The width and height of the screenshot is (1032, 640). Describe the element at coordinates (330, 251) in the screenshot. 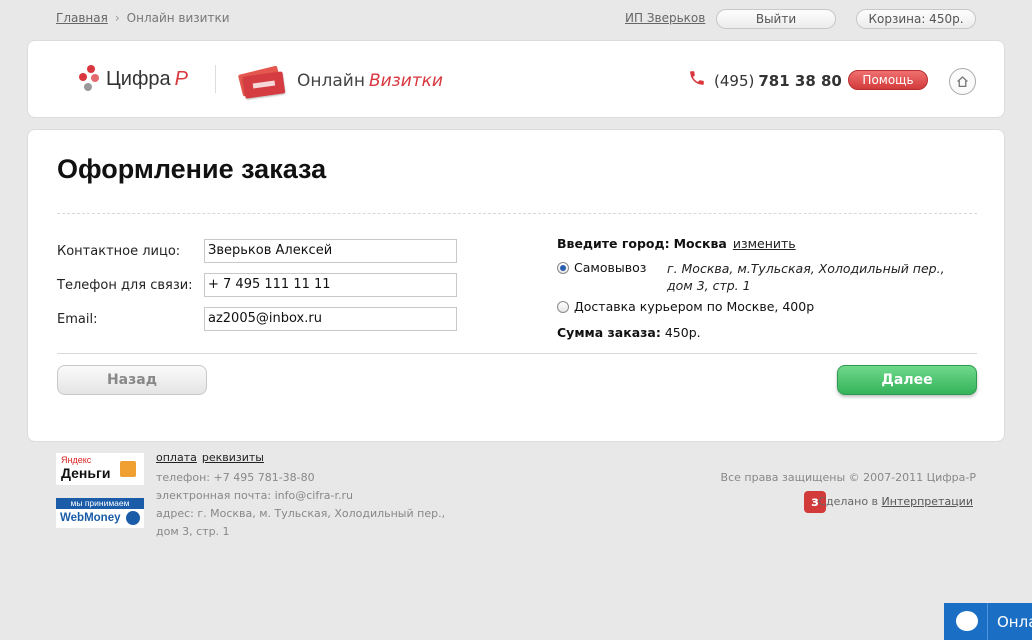

I see `contact-field: Зверьков Алексей` at that location.